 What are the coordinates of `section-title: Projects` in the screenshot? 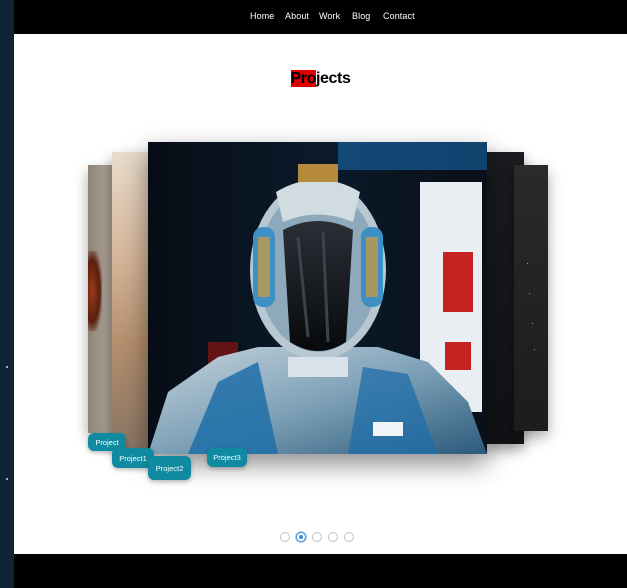 It's located at (320, 79).